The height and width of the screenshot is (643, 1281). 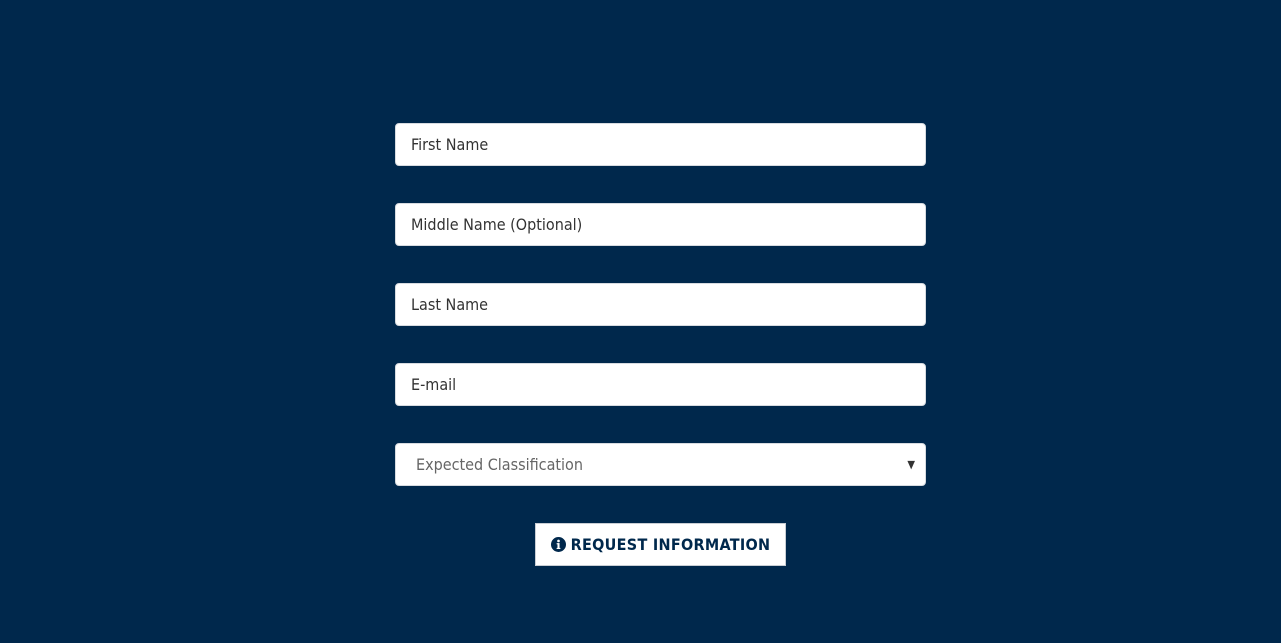 I want to click on info-circle-icon, so click(x=558, y=544).